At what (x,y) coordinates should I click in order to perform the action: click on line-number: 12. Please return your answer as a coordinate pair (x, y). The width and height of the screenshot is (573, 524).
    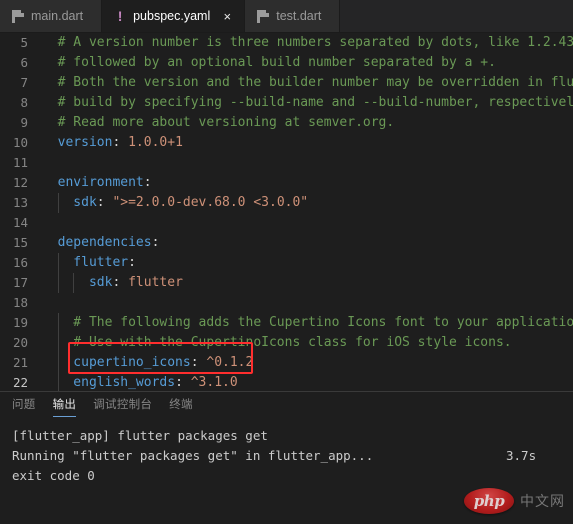
    Looking at the image, I should click on (20, 182).